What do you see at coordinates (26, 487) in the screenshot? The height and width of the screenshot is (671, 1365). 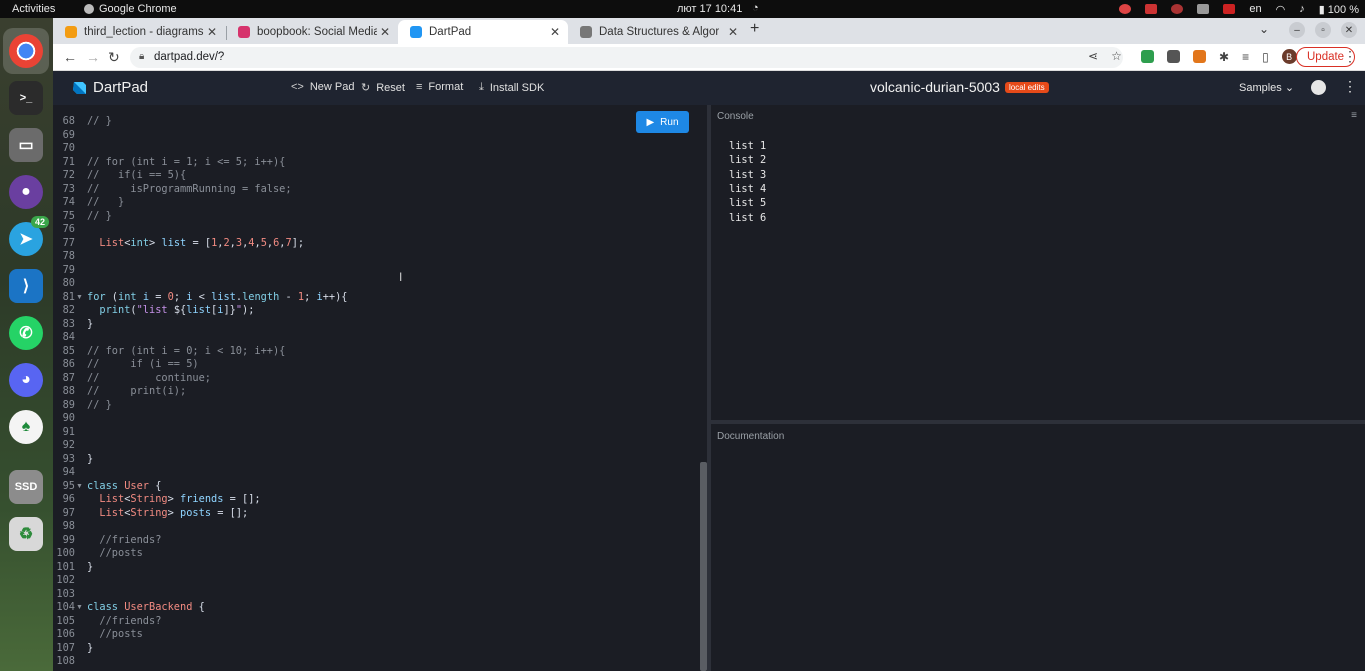 I see `ssd-drive-dock-icon: SSD` at bounding box center [26, 487].